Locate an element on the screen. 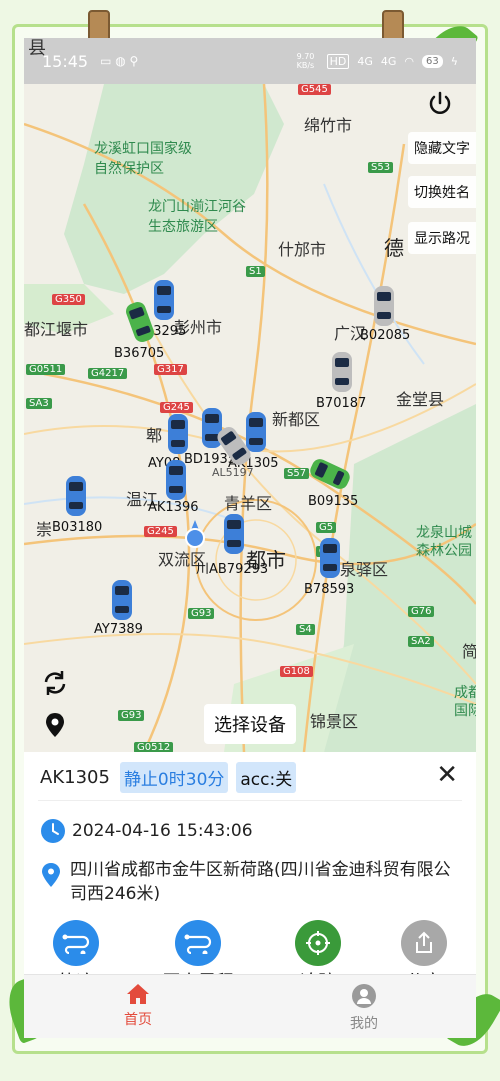 The image size is (500, 1081). vehicle-label: B78593 is located at coordinates (329, 589).